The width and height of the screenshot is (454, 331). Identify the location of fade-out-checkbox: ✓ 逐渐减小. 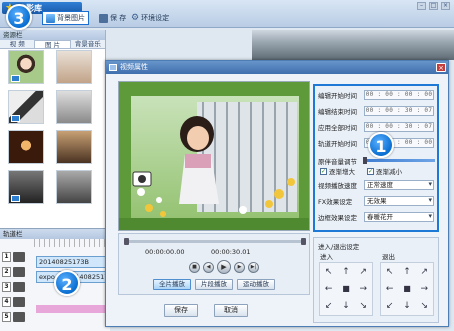
(384, 171).